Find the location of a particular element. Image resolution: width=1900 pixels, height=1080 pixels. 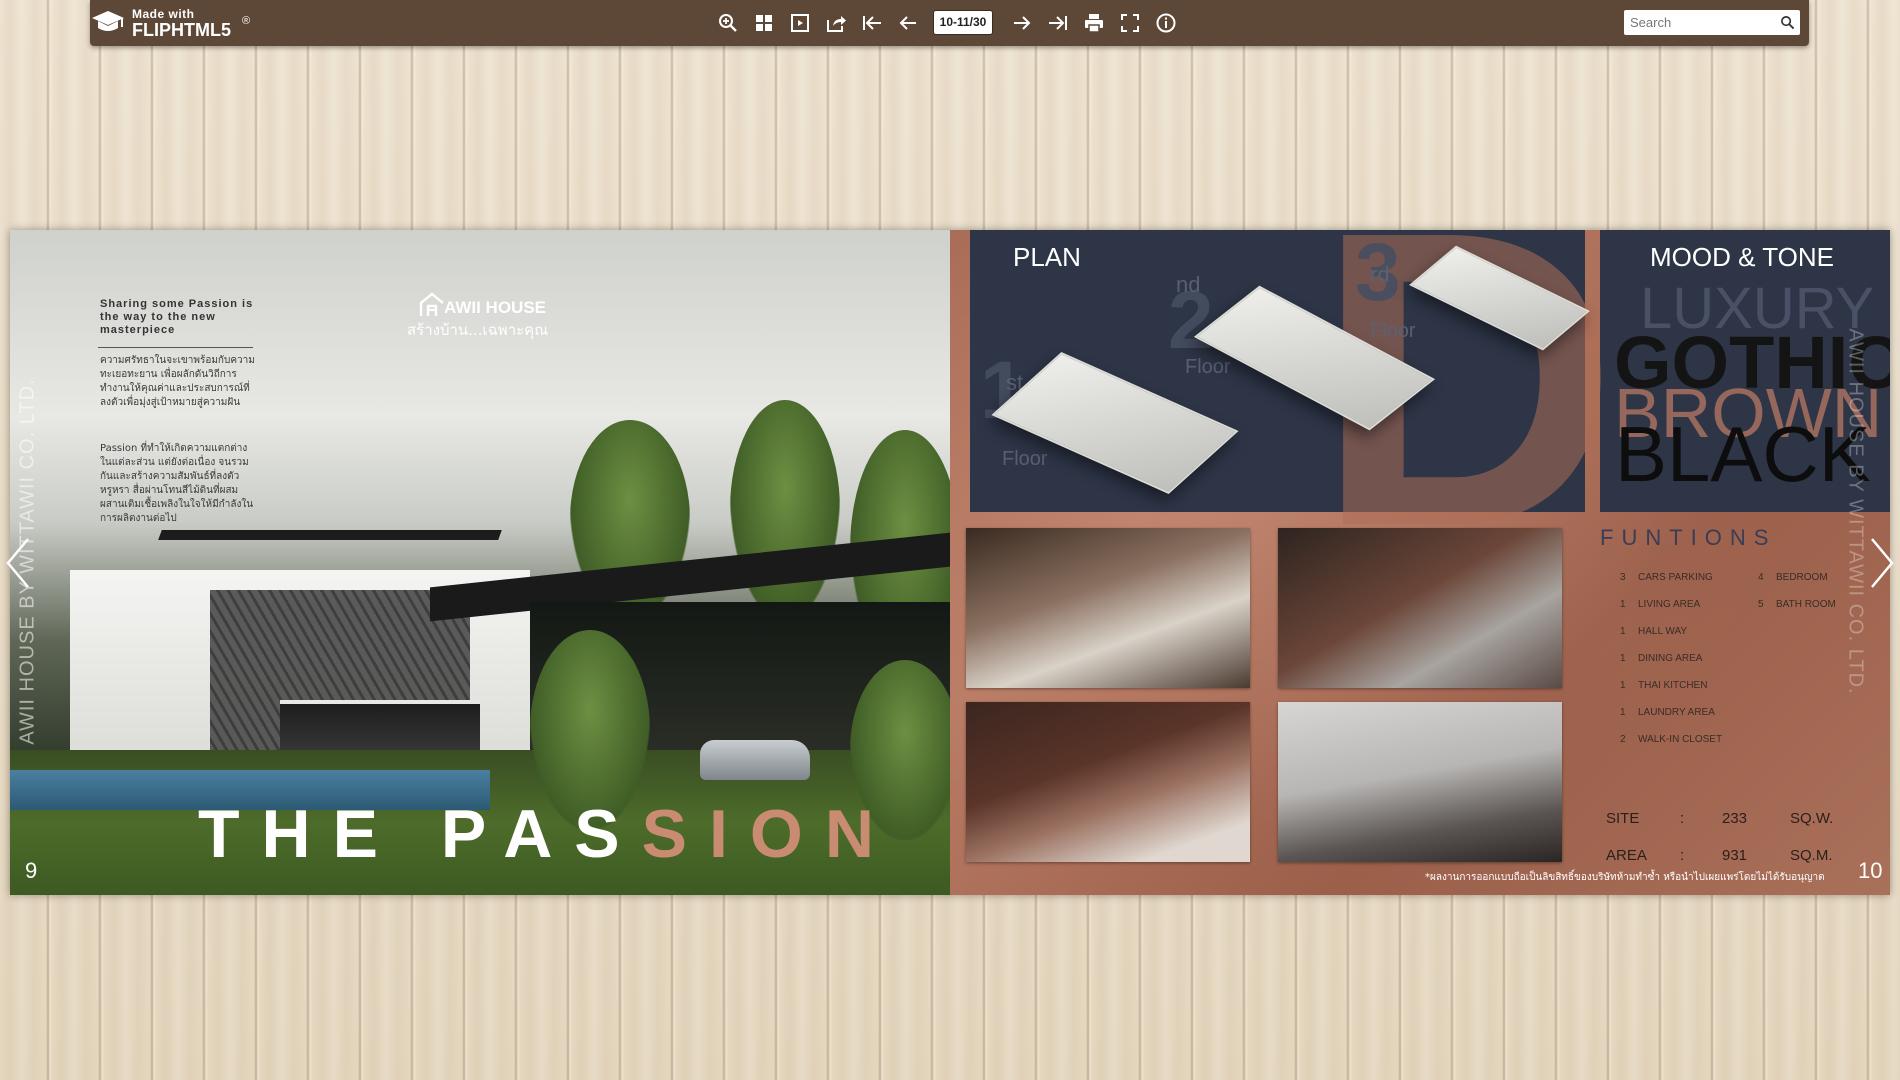

title-accent-text: SION is located at coordinates (768, 834).